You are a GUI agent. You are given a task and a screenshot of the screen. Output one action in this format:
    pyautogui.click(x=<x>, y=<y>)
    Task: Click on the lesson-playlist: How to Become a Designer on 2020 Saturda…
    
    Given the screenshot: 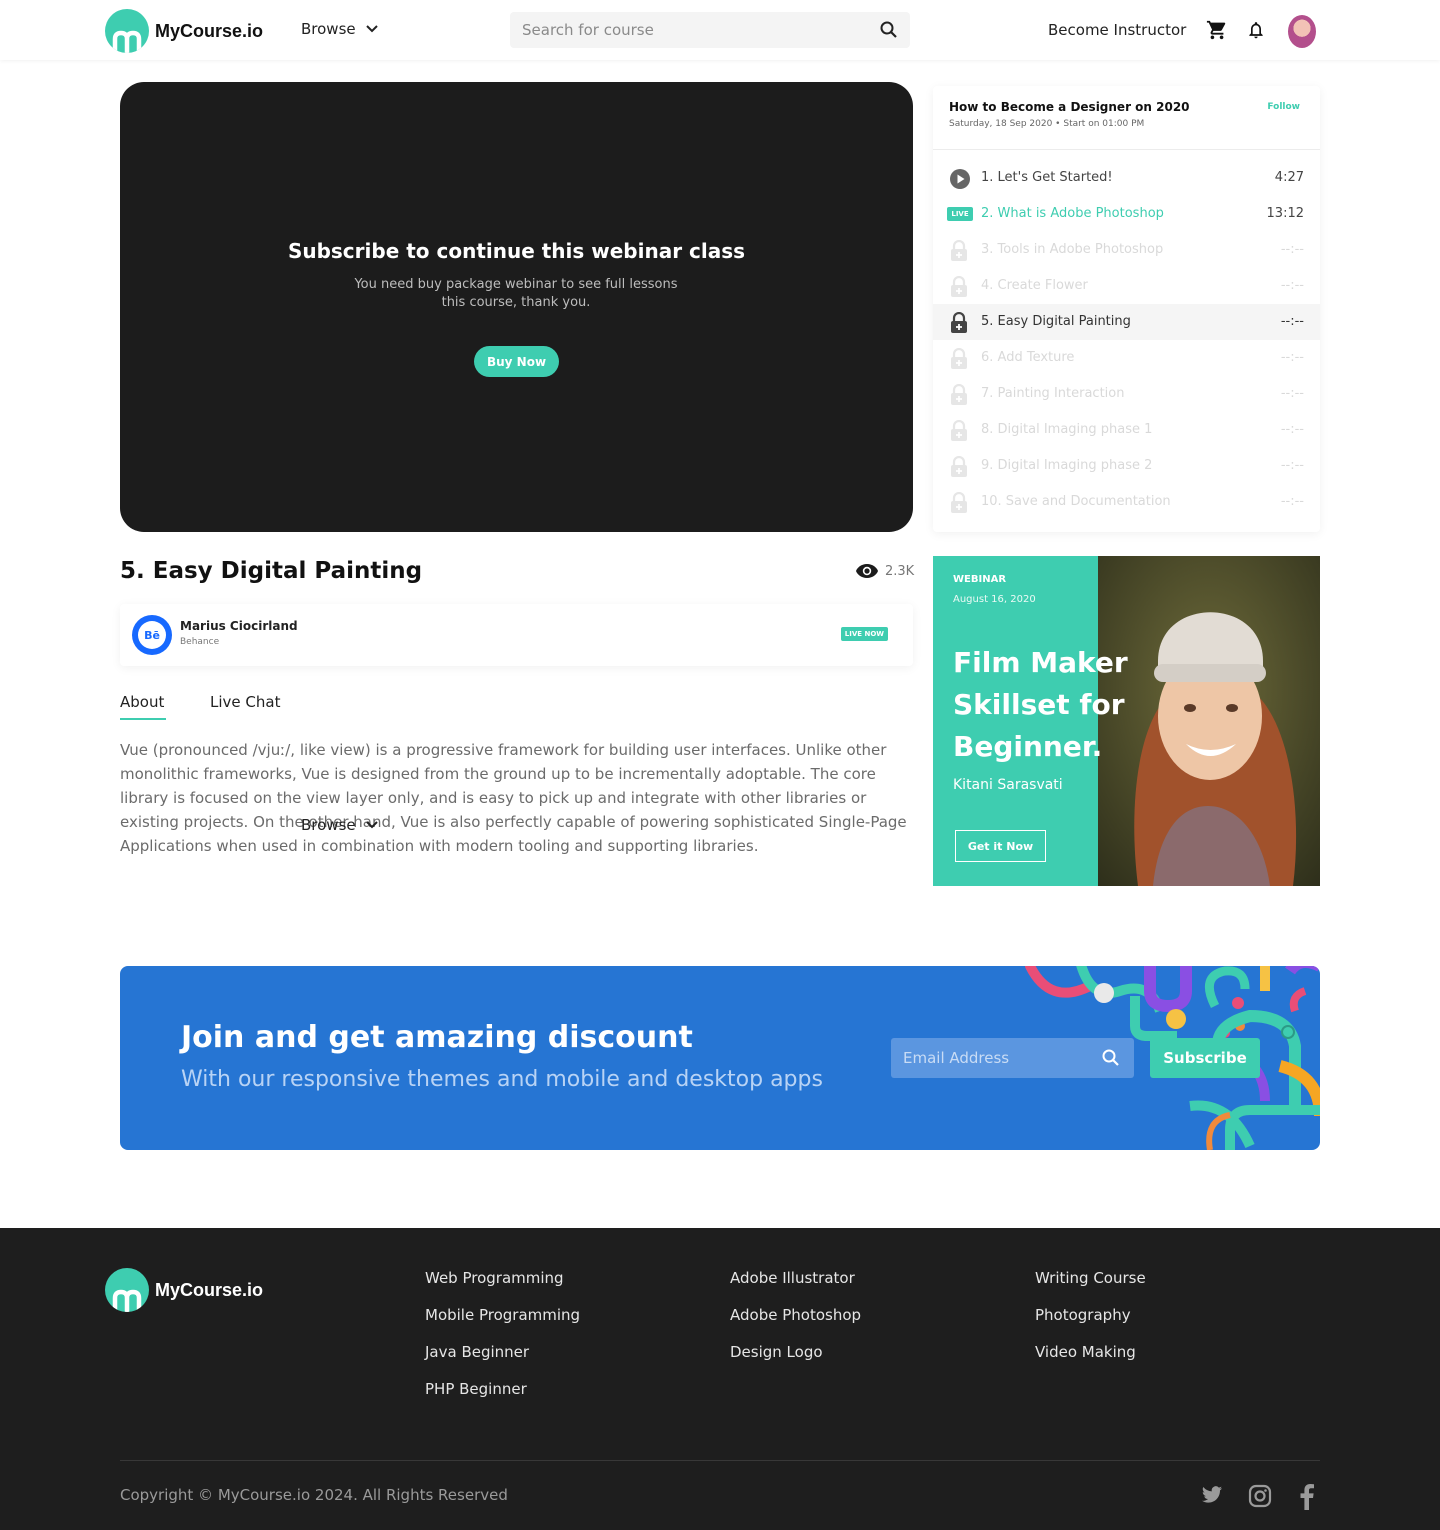 What is the action you would take?
    pyautogui.click(x=1126, y=309)
    